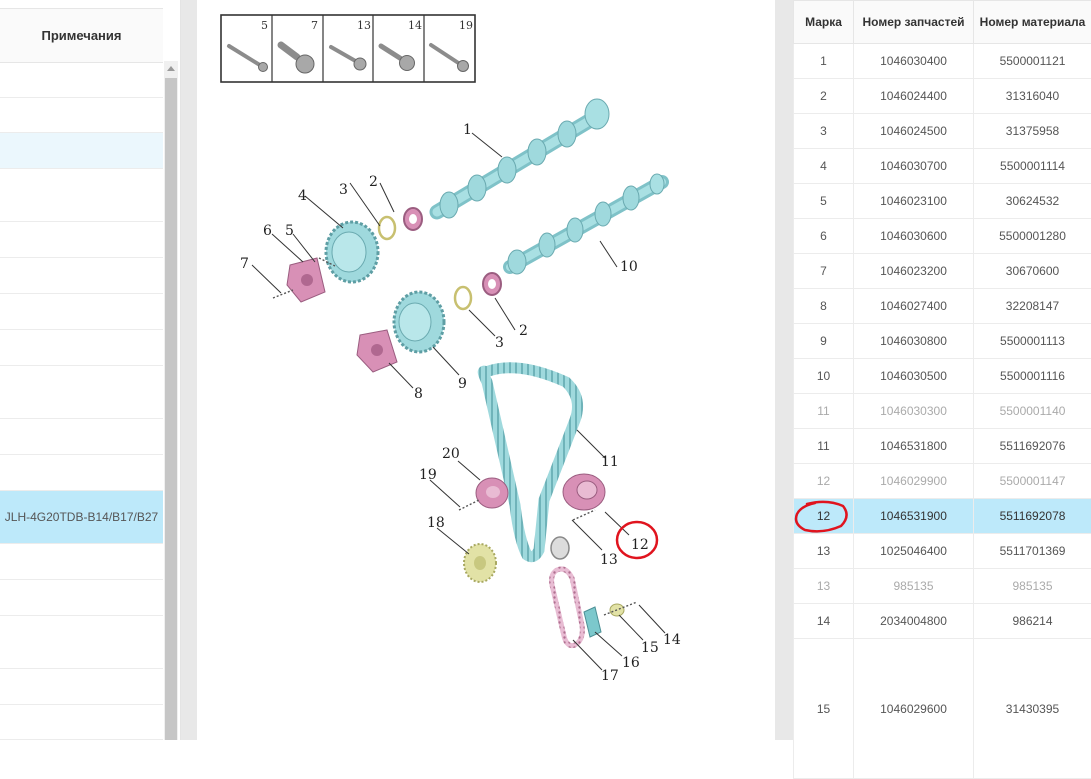 The height and width of the screenshot is (779, 1091). Describe the element at coordinates (784, 370) in the screenshot. I see `right-splitter` at that location.